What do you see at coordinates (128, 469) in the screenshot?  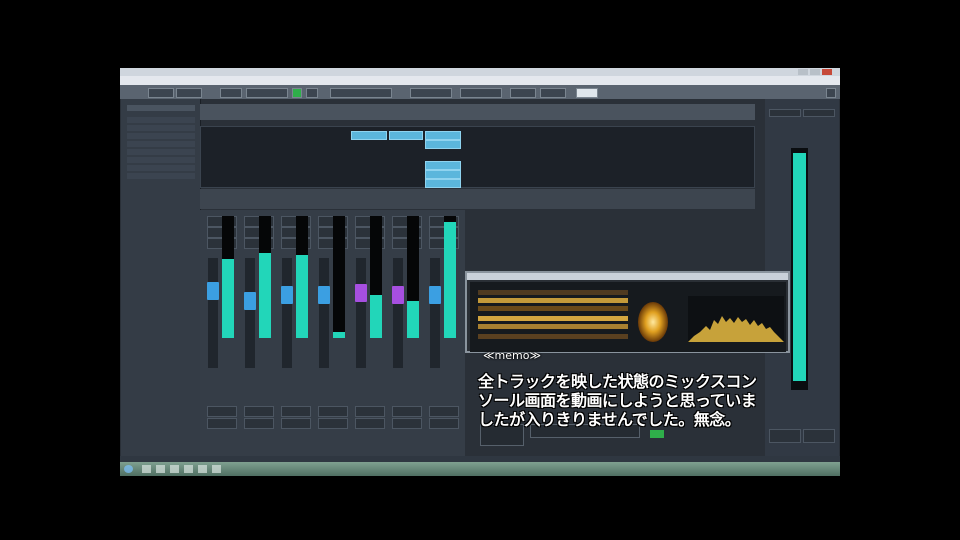 I see `start-button-icon` at bounding box center [128, 469].